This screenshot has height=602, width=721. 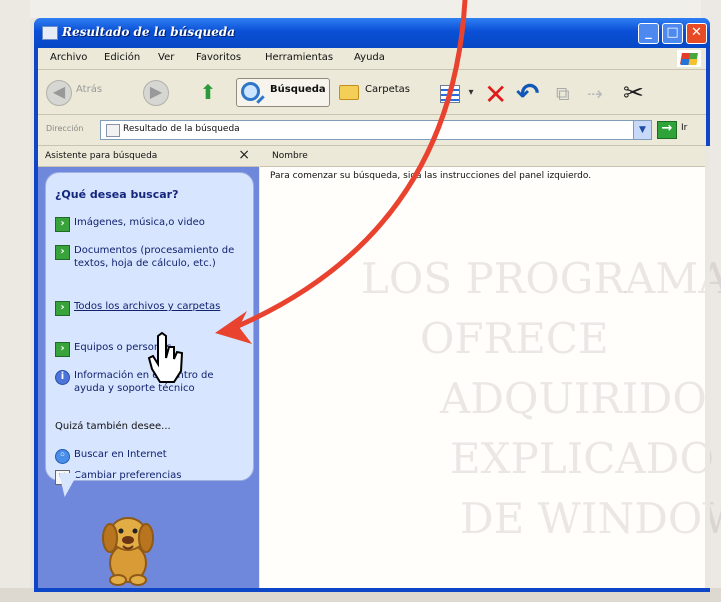 What do you see at coordinates (689, 58) in the screenshot?
I see `windows-logo-icon` at bounding box center [689, 58].